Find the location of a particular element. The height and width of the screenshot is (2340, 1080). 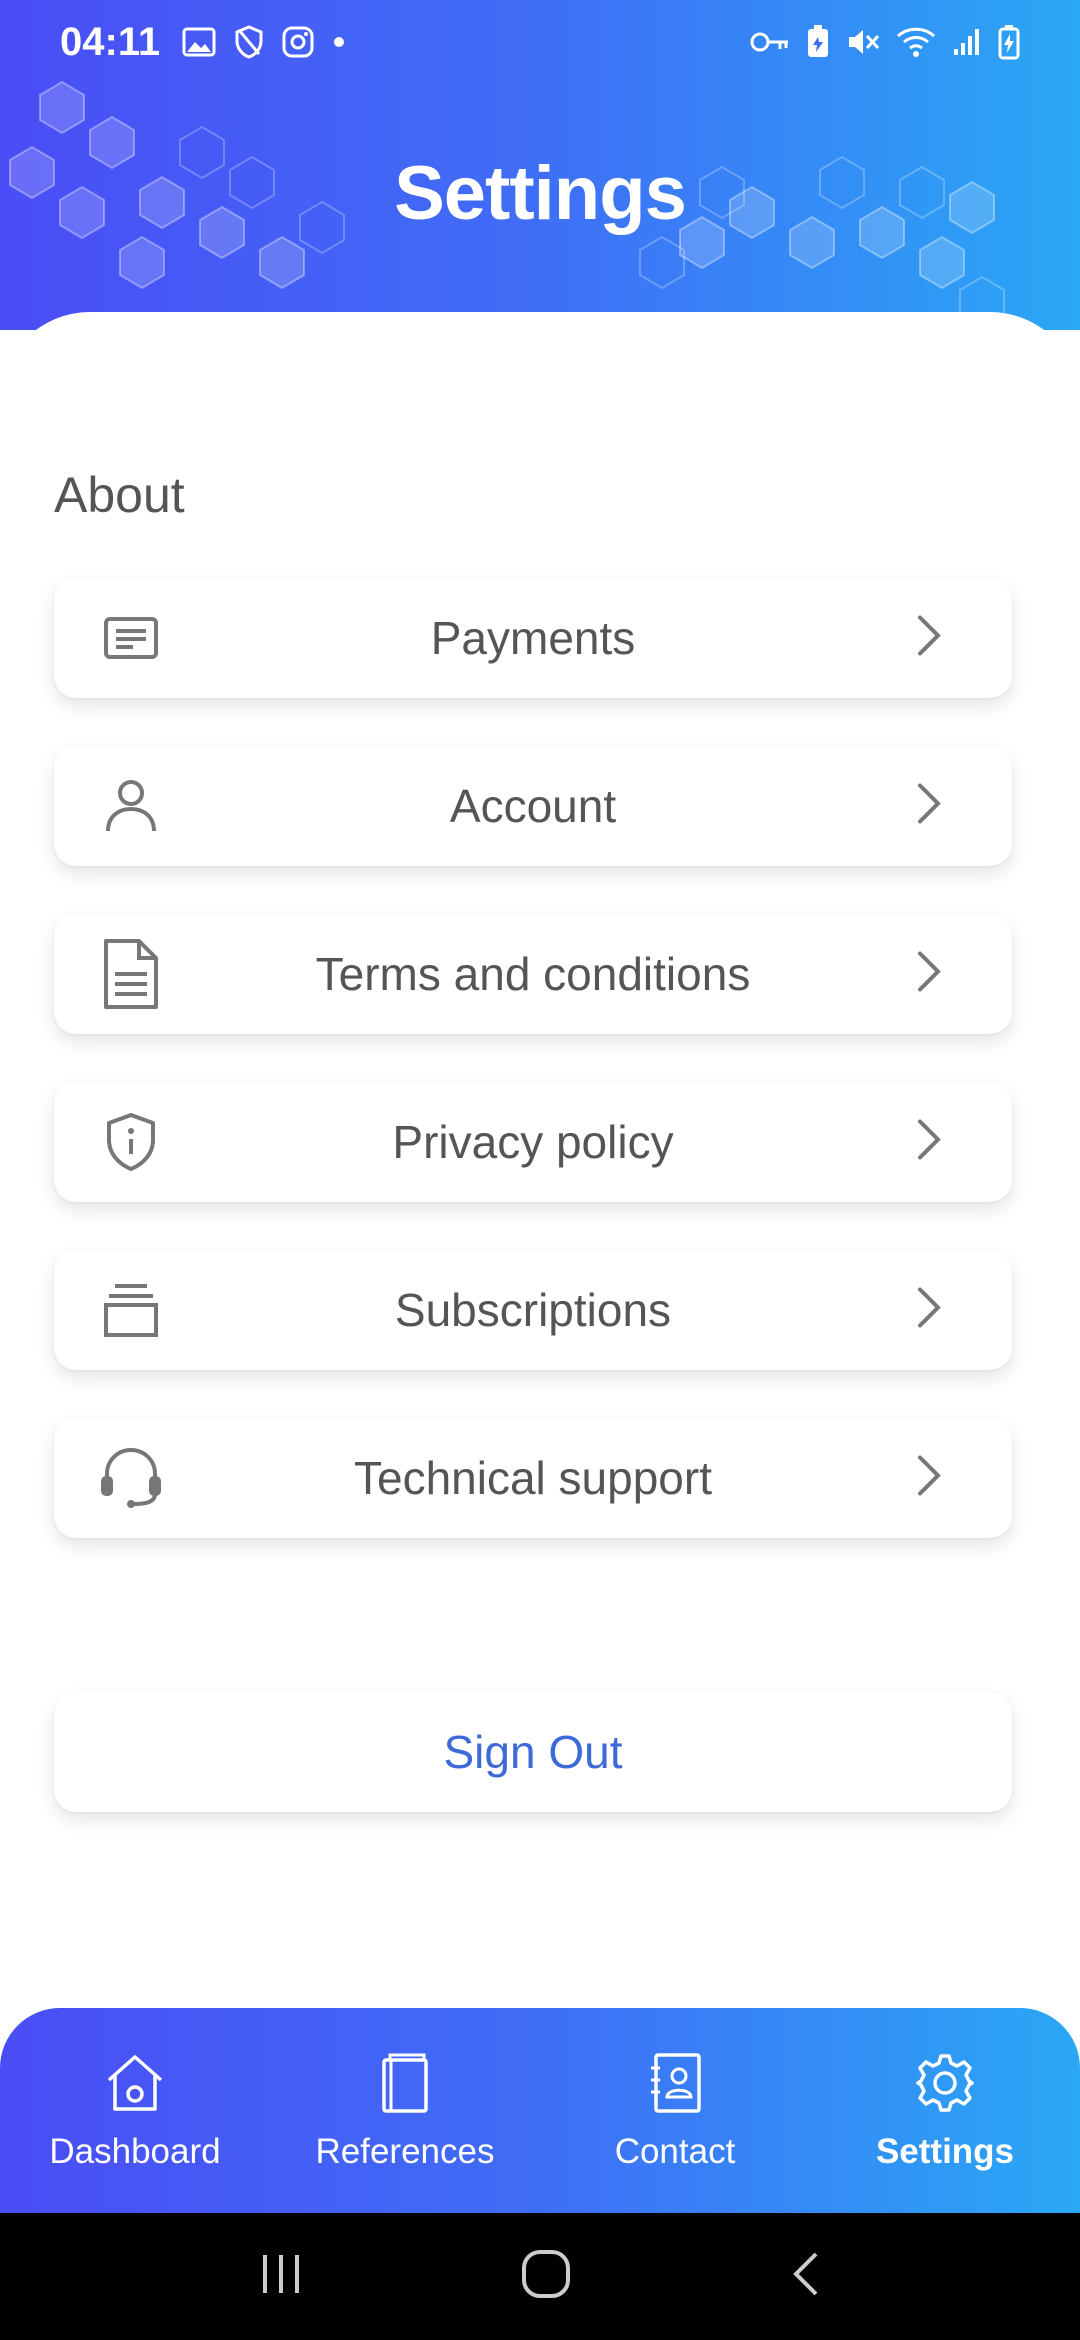

gear-icon is located at coordinates (945, 2083).